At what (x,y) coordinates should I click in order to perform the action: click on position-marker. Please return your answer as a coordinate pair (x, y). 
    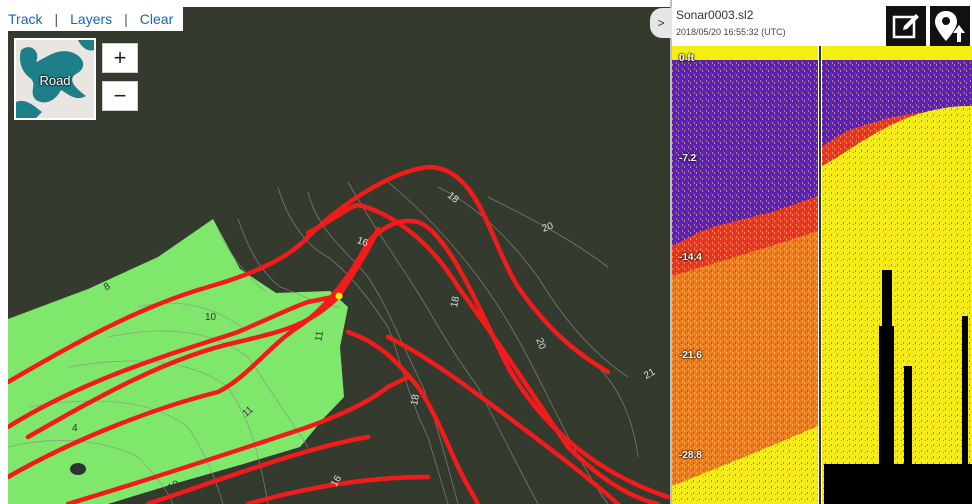
    Looking at the image, I should click on (339, 296).